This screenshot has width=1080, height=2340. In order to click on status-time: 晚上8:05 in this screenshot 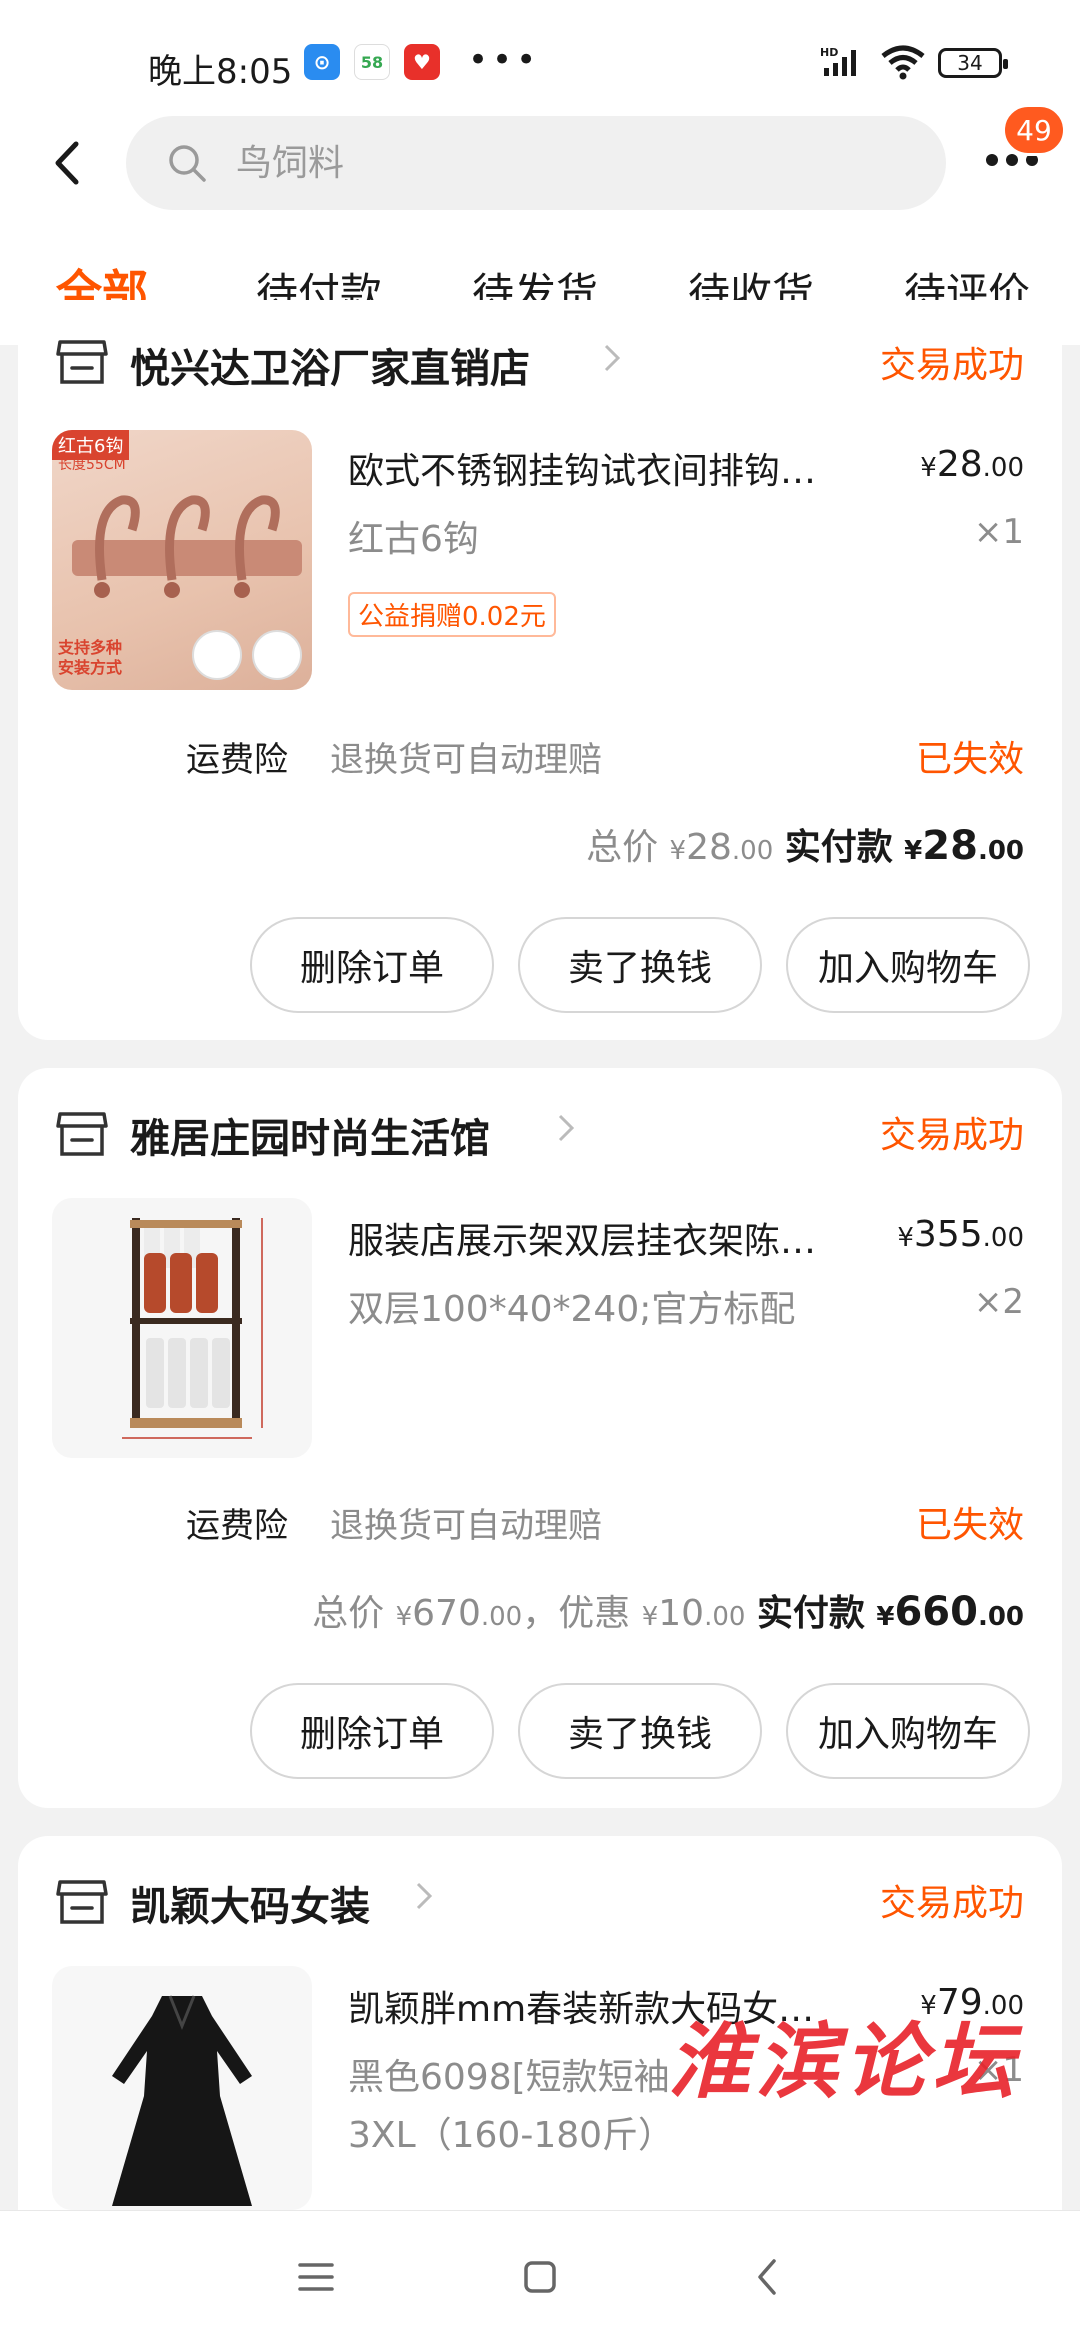, I will do `click(220, 72)`.